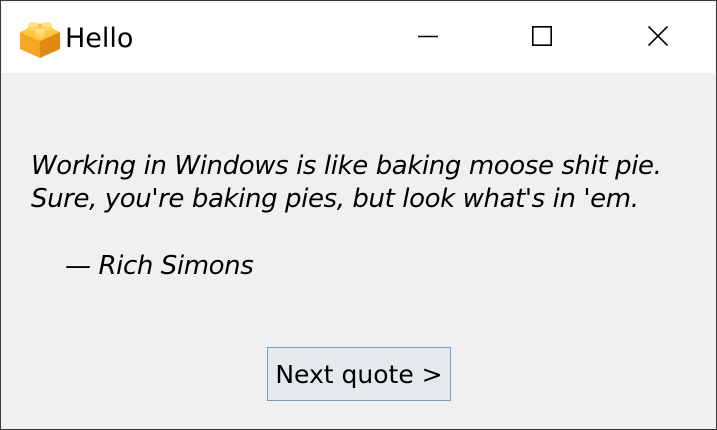 The height and width of the screenshot is (430, 717). What do you see at coordinates (359, 374) in the screenshot?
I see `next-quote-button: Next quote >` at bounding box center [359, 374].